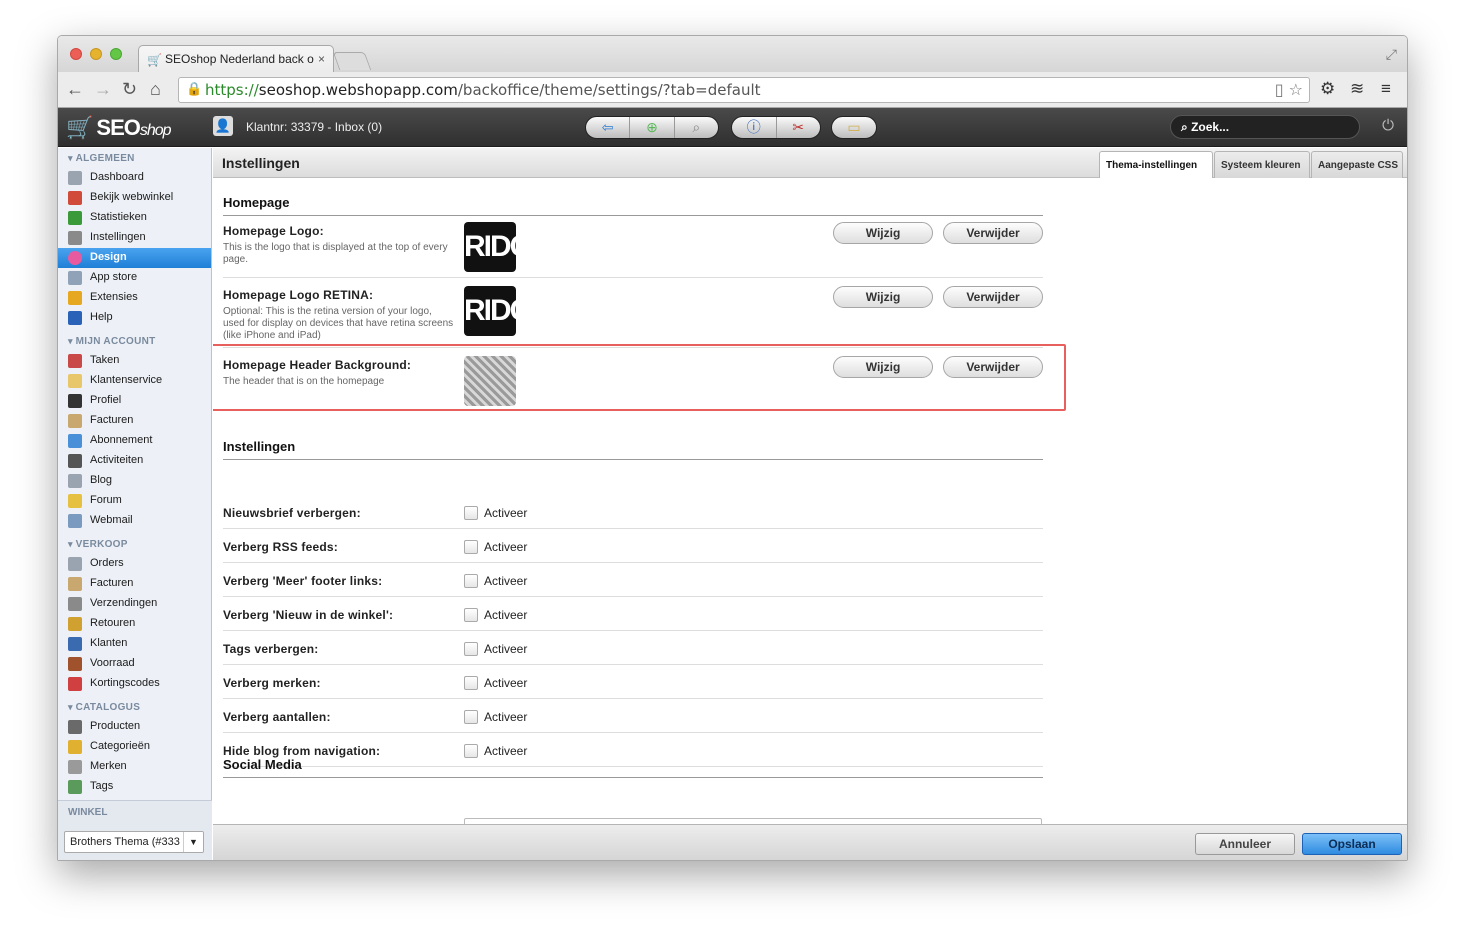 This screenshot has height=941, width=1465. Describe the element at coordinates (134, 727) in the screenshot. I see `sidebar-item-producten: Producten` at that location.